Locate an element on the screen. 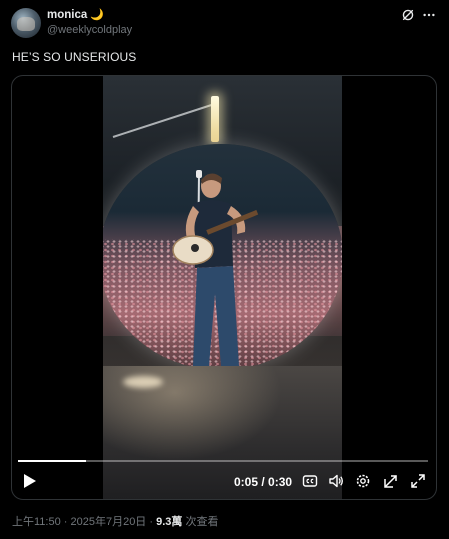  video-truss is located at coordinates (165, 120).